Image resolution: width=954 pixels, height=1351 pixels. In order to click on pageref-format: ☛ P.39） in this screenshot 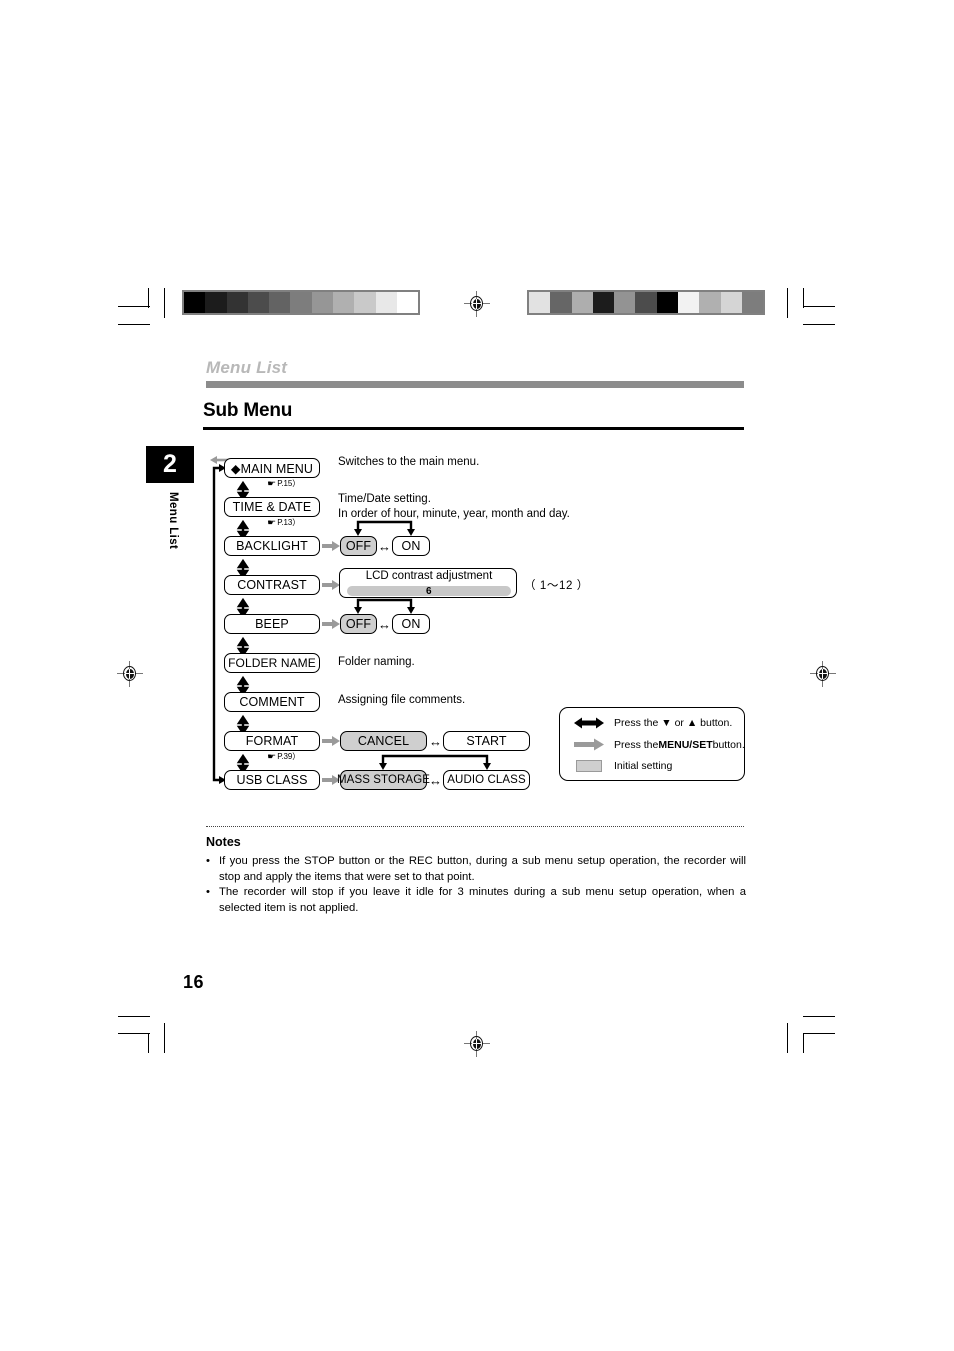, I will do `click(284, 756)`.